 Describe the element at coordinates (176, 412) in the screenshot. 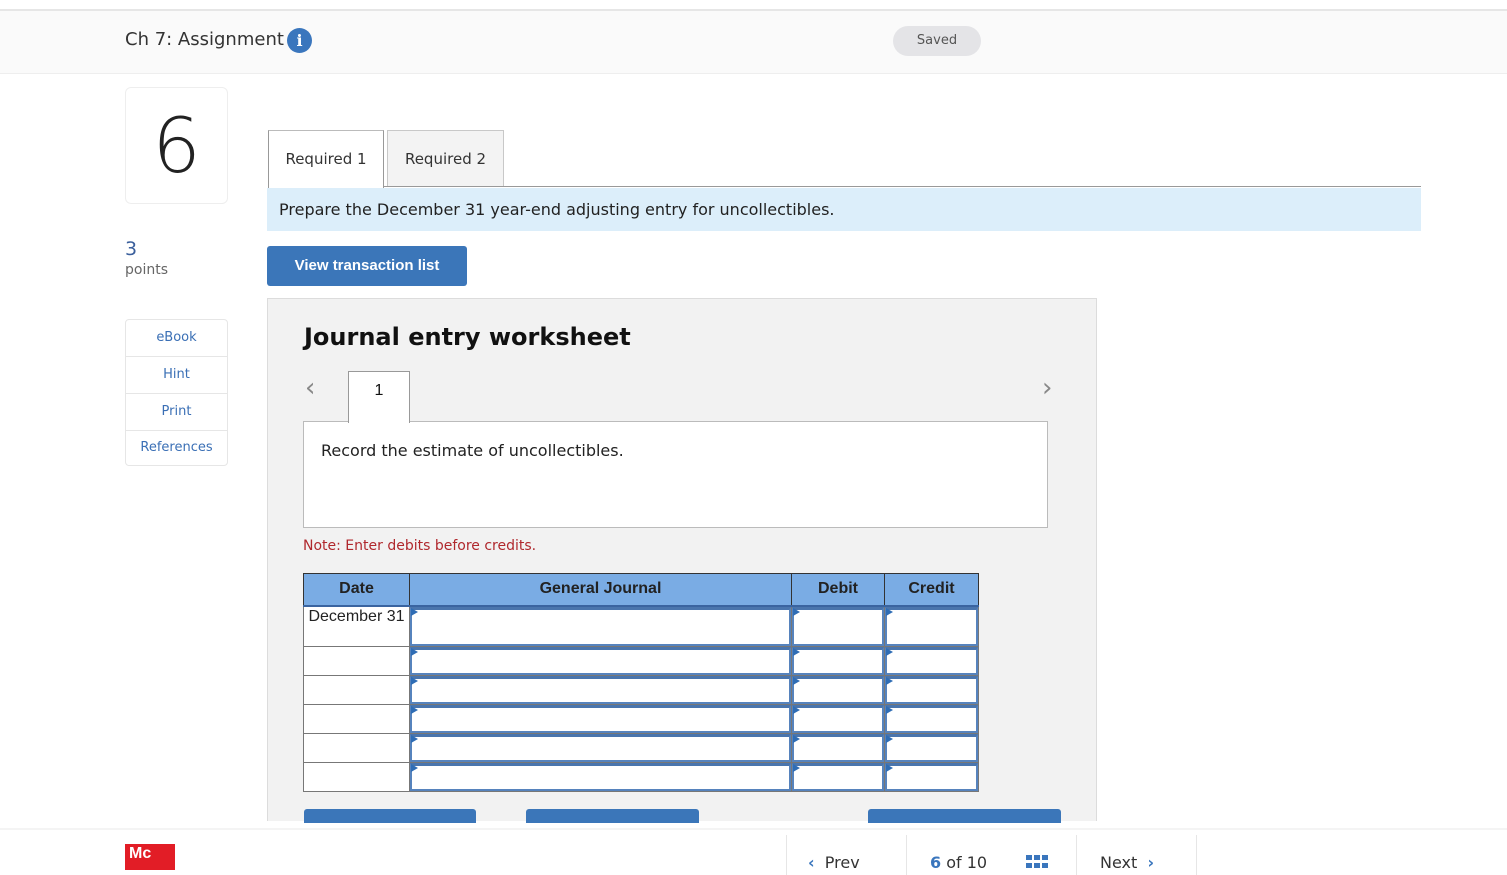

I see `print-link: Print` at that location.